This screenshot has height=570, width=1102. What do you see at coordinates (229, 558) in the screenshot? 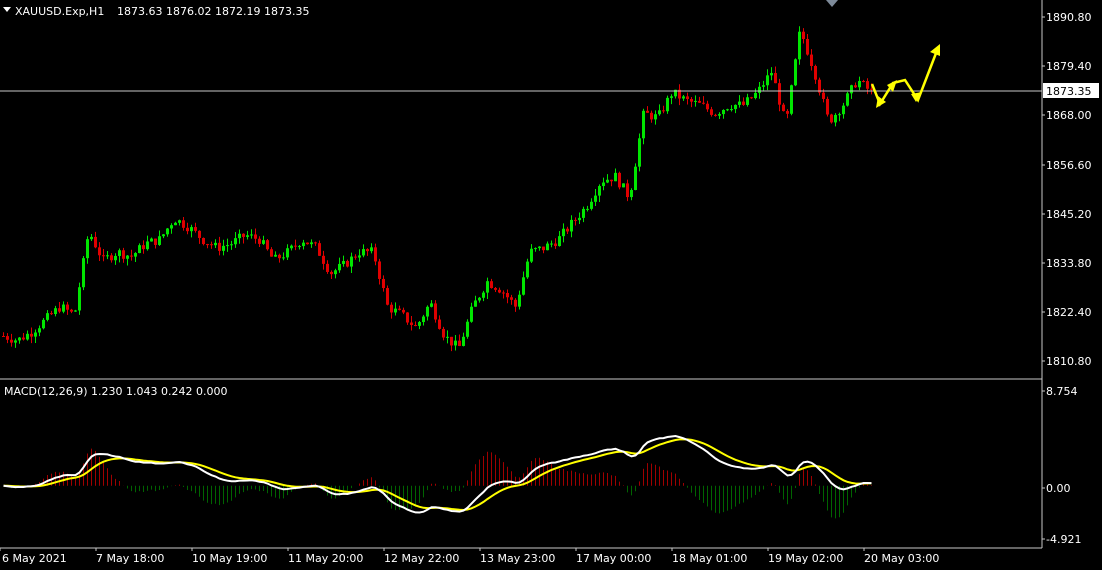
I see `time-tick-label: 10 May 19:00` at bounding box center [229, 558].